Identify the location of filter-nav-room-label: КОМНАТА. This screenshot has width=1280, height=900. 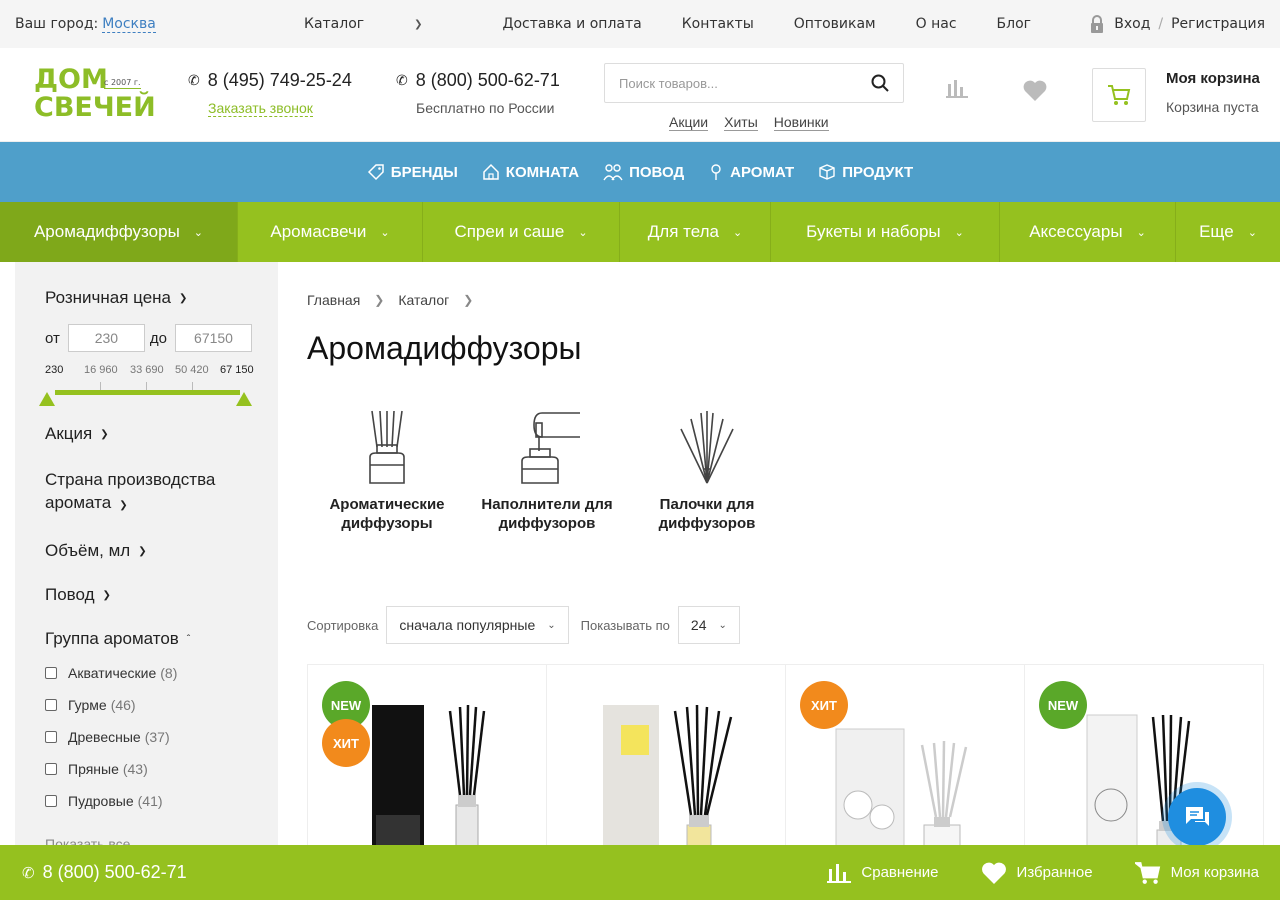
(542, 172).